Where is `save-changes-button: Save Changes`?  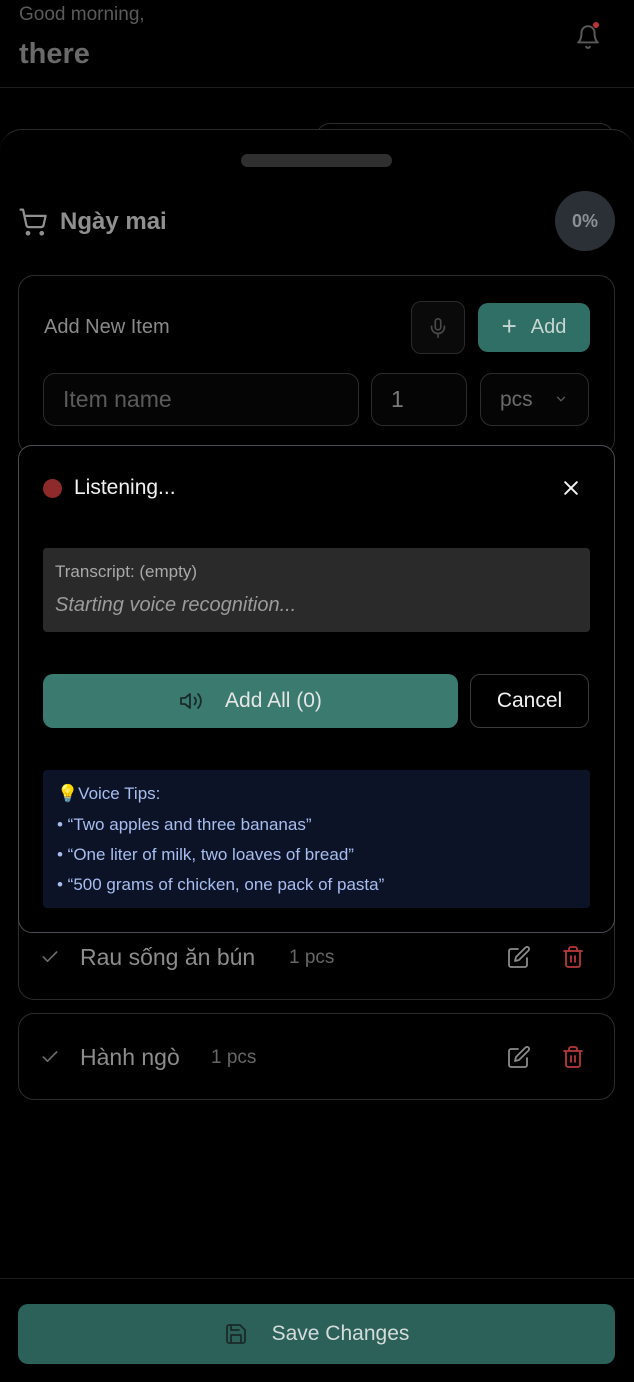 save-changes-button: Save Changes is located at coordinates (316, 1334).